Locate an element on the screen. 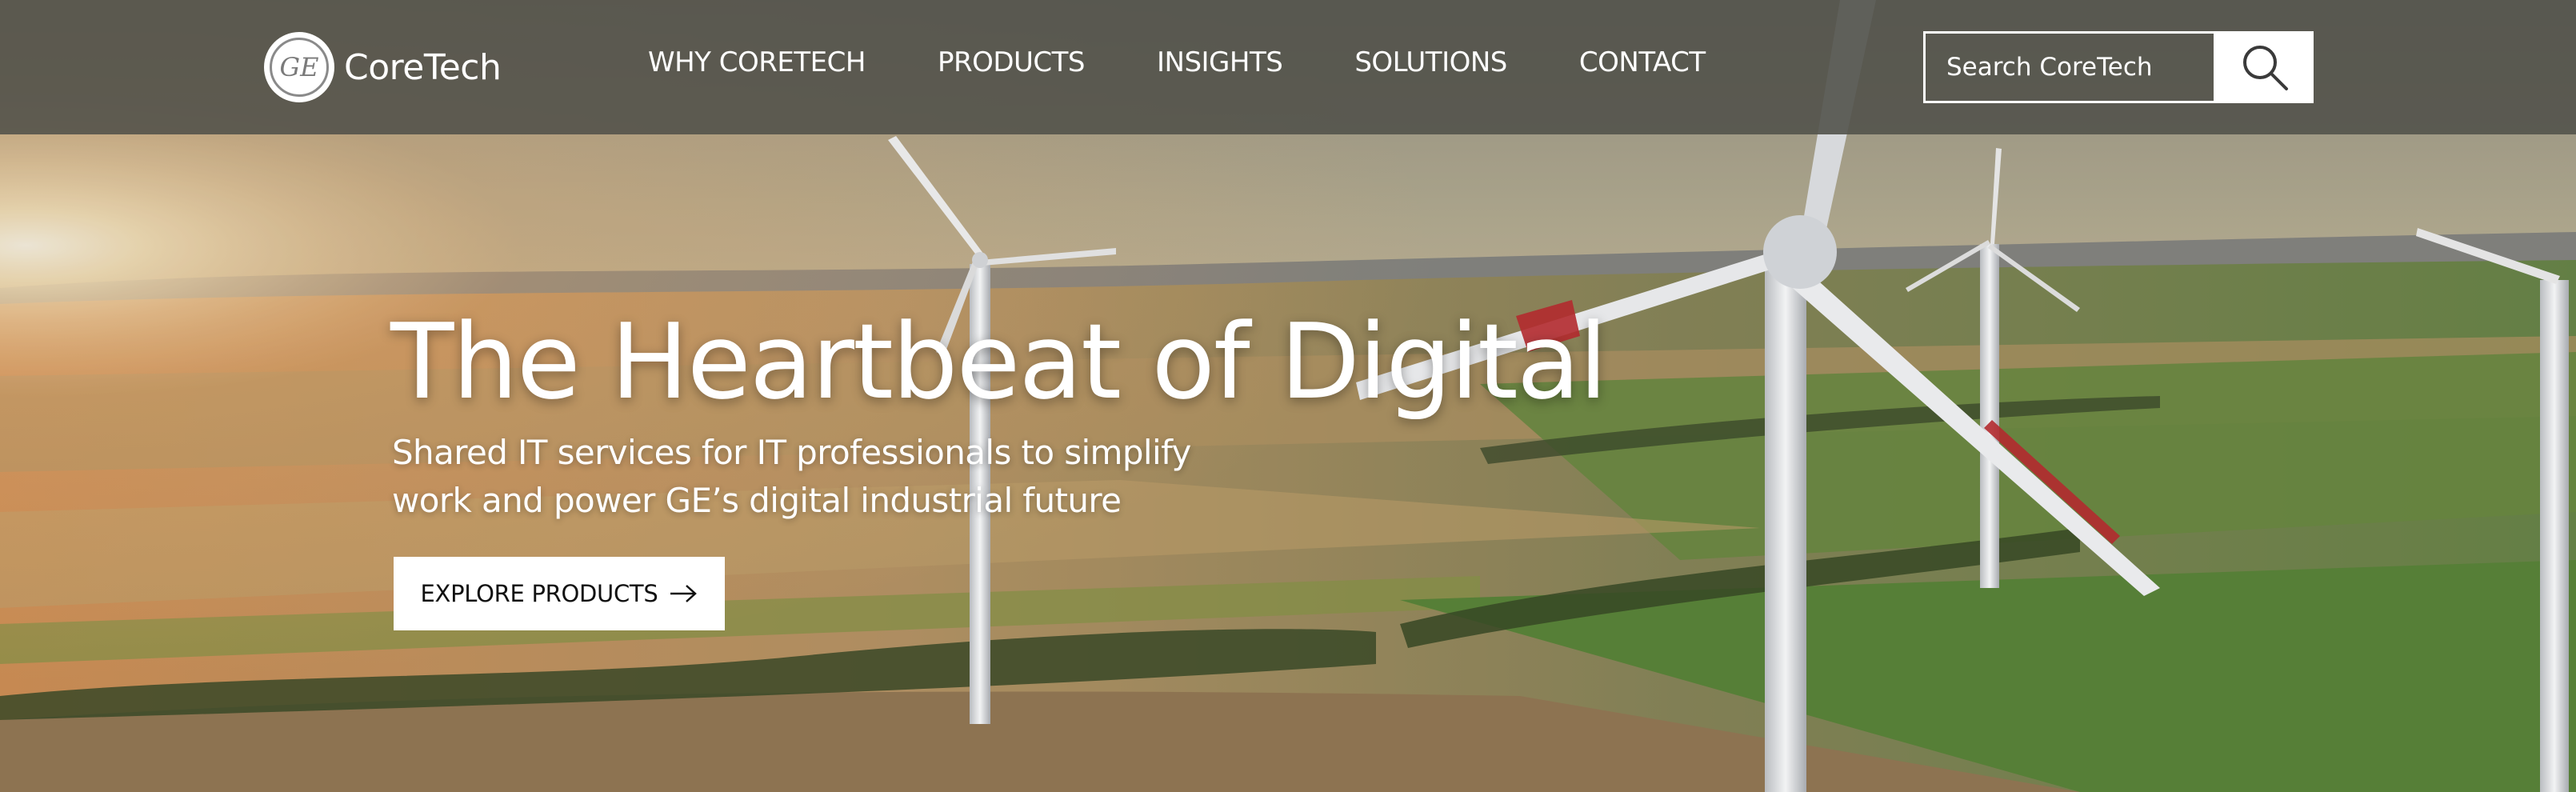 This screenshot has height=792, width=2576. nav-item-why-coretech: WHY CORETECH is located at coordinates (757, 62).